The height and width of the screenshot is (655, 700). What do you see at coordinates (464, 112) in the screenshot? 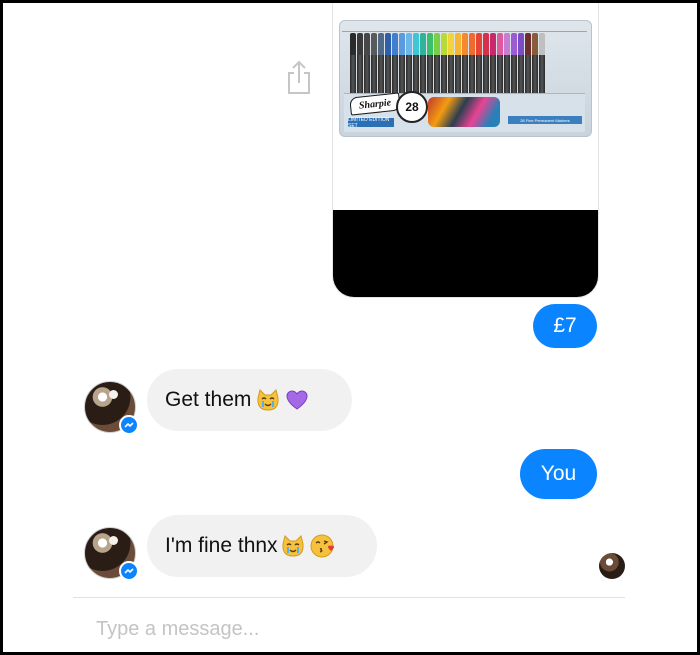
I see `pack-artwork` at bounding box center [464, 112].